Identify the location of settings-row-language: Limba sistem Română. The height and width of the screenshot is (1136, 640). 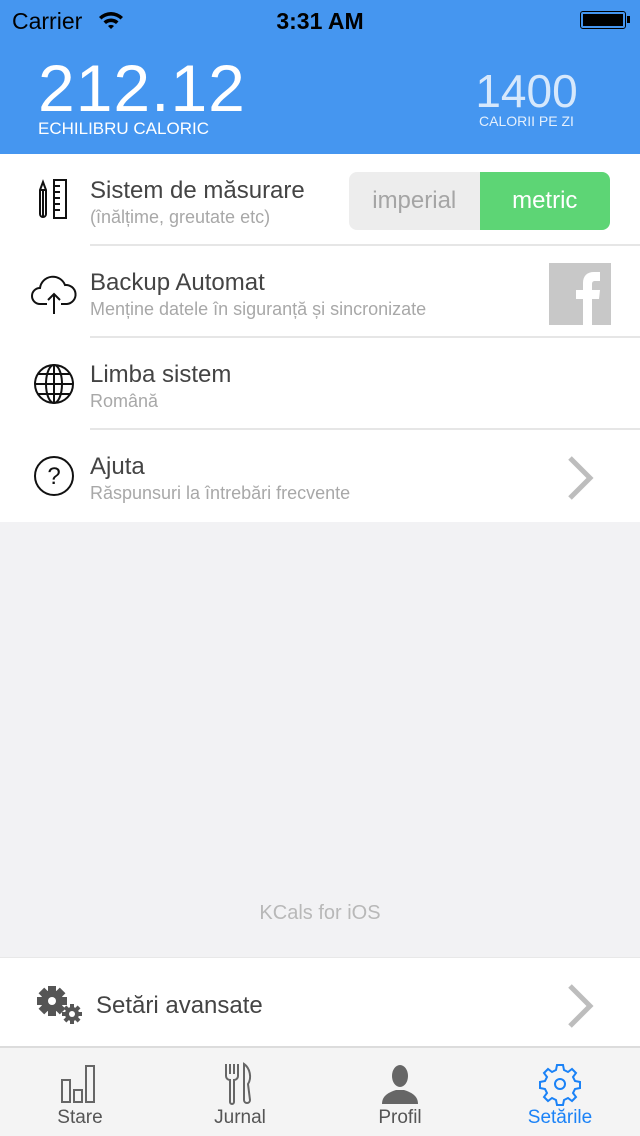
(320, 384).